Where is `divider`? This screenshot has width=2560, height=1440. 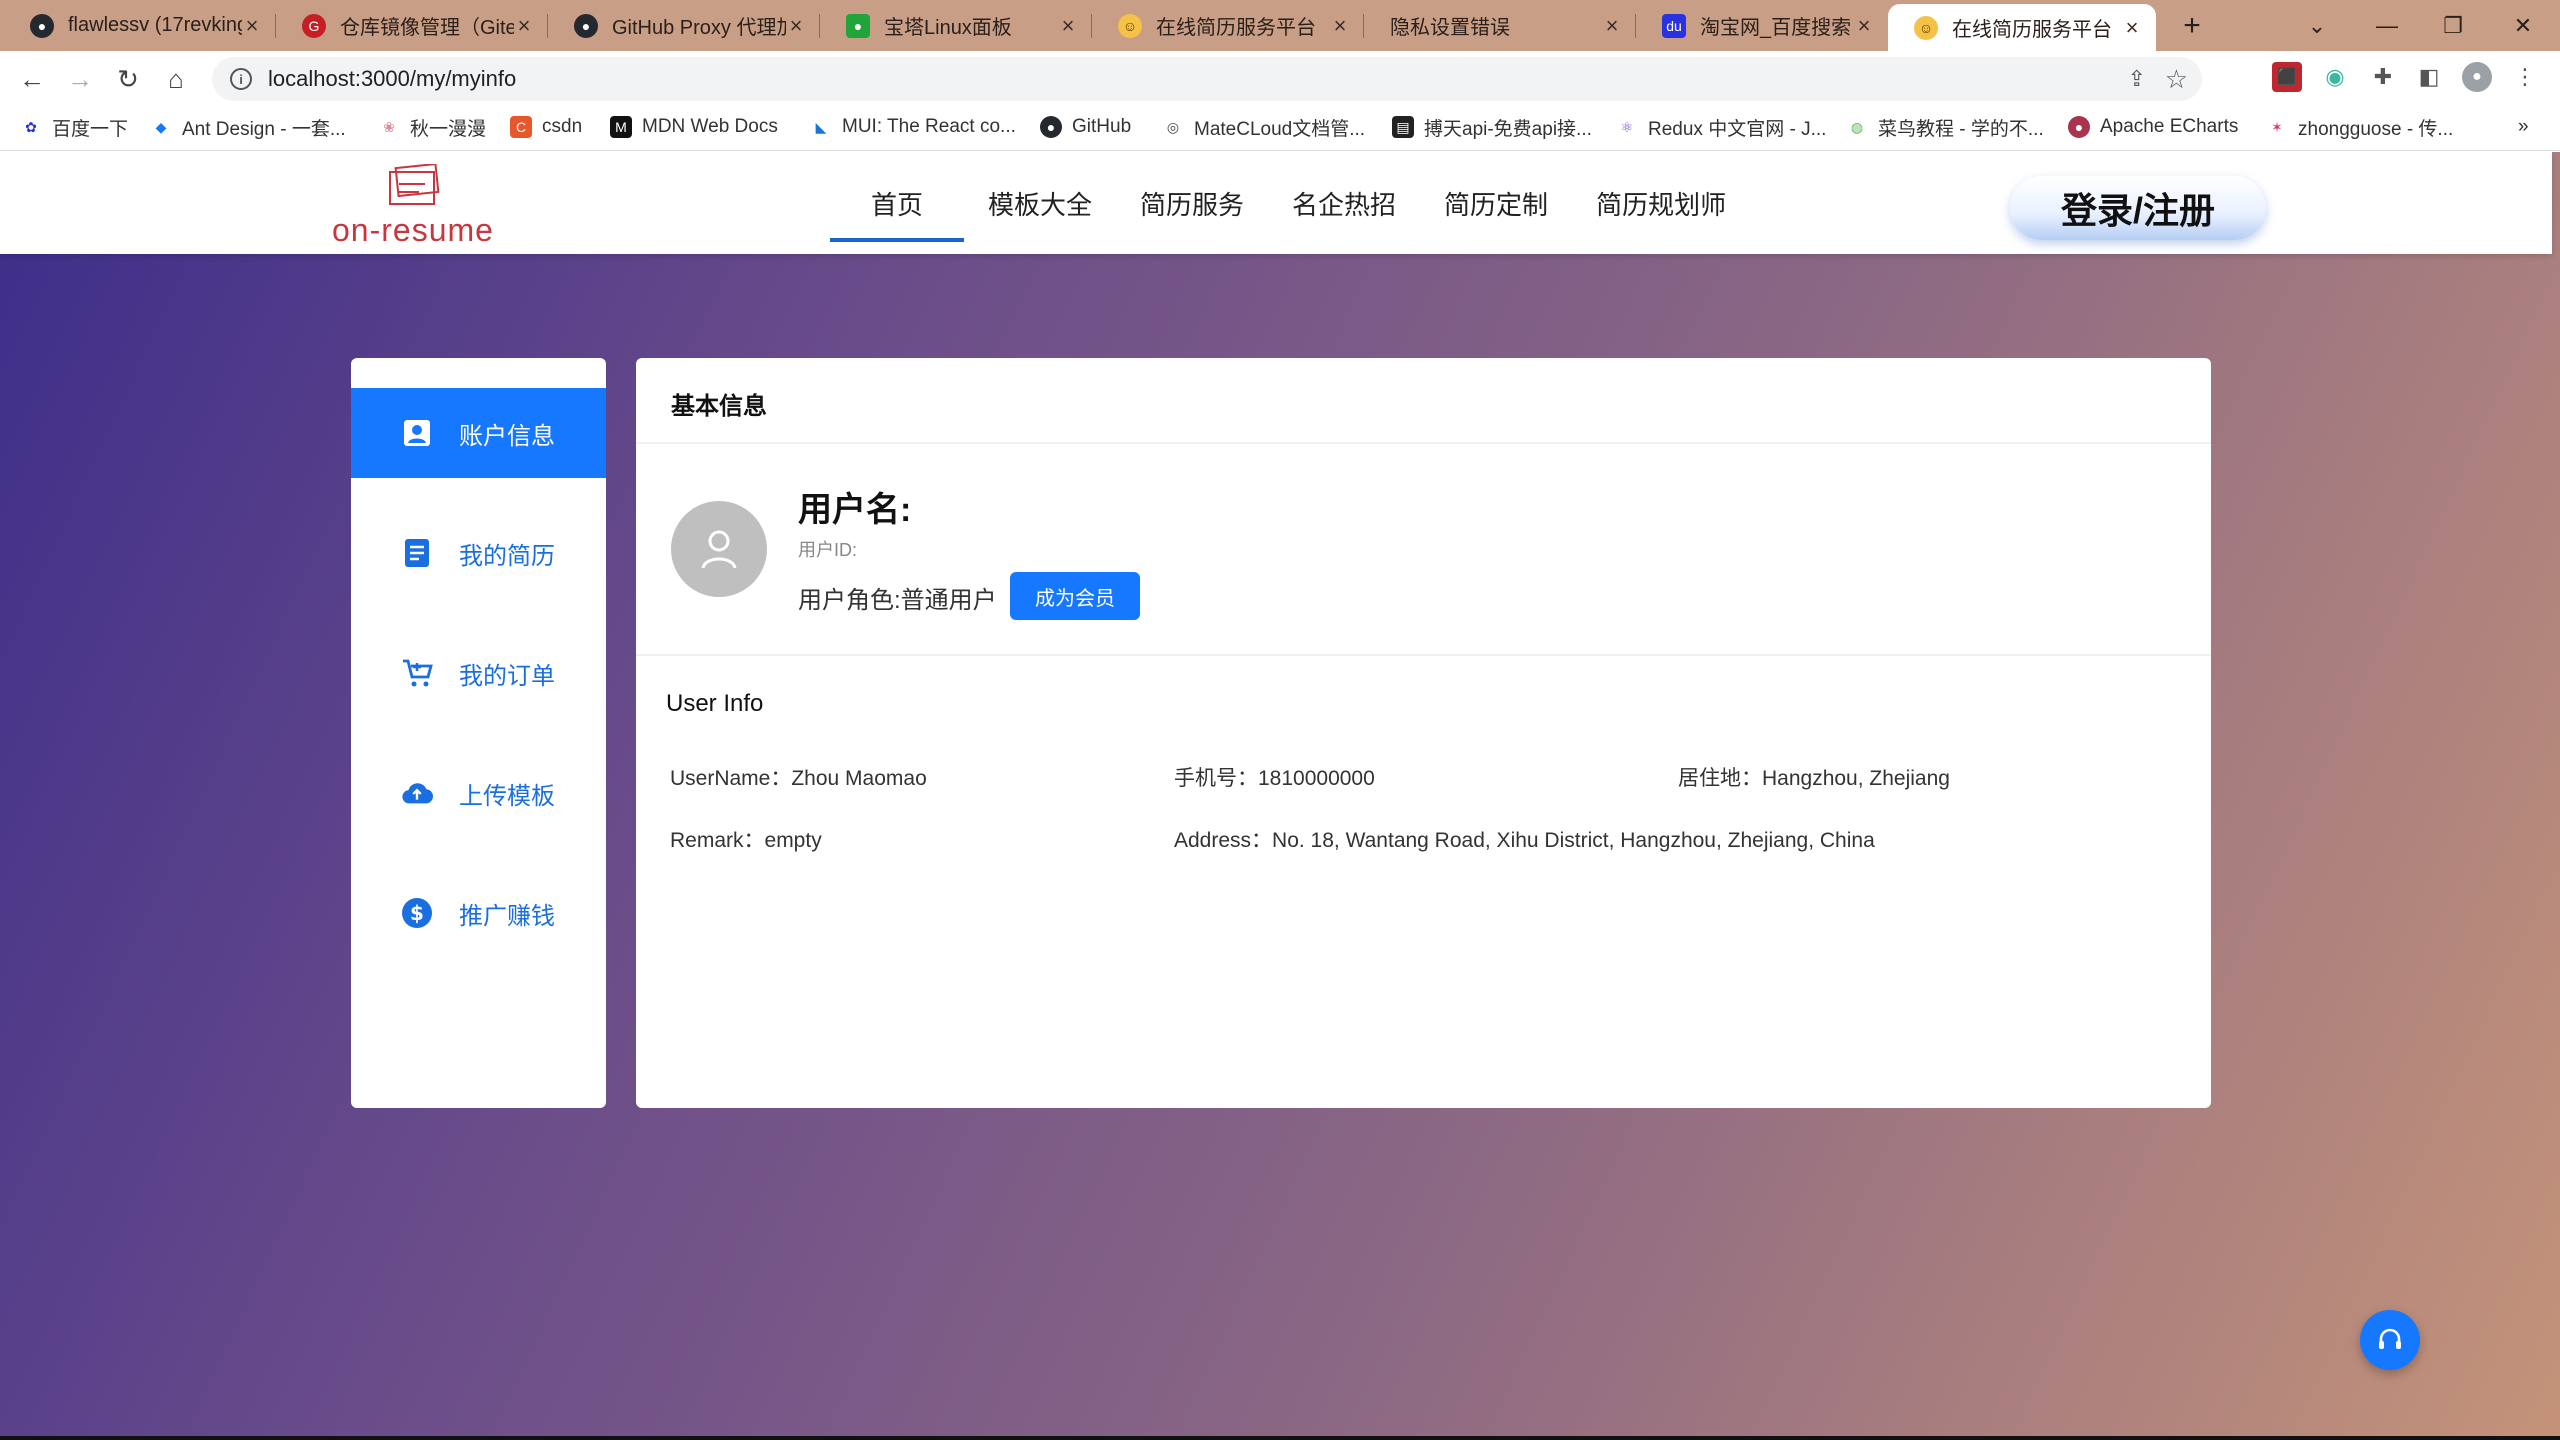 divider is located at coordinates (1423, 655).